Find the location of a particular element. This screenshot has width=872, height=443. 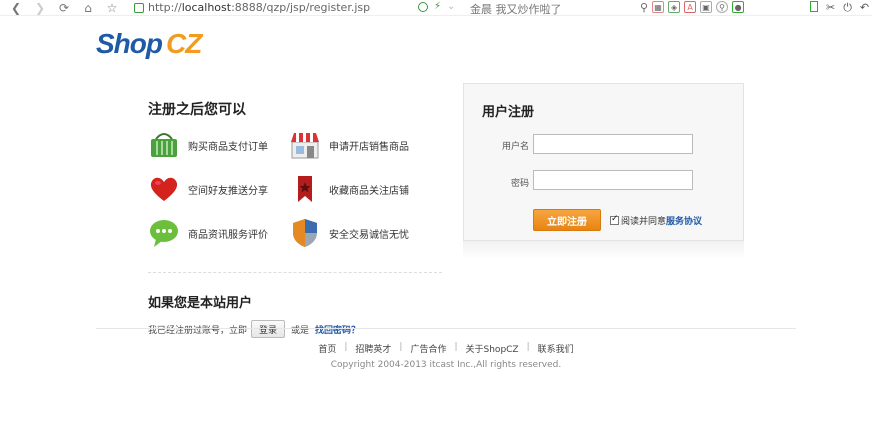

toolbar-right: ✂ ⏻ ↶ is located at coordinates (839, 8).